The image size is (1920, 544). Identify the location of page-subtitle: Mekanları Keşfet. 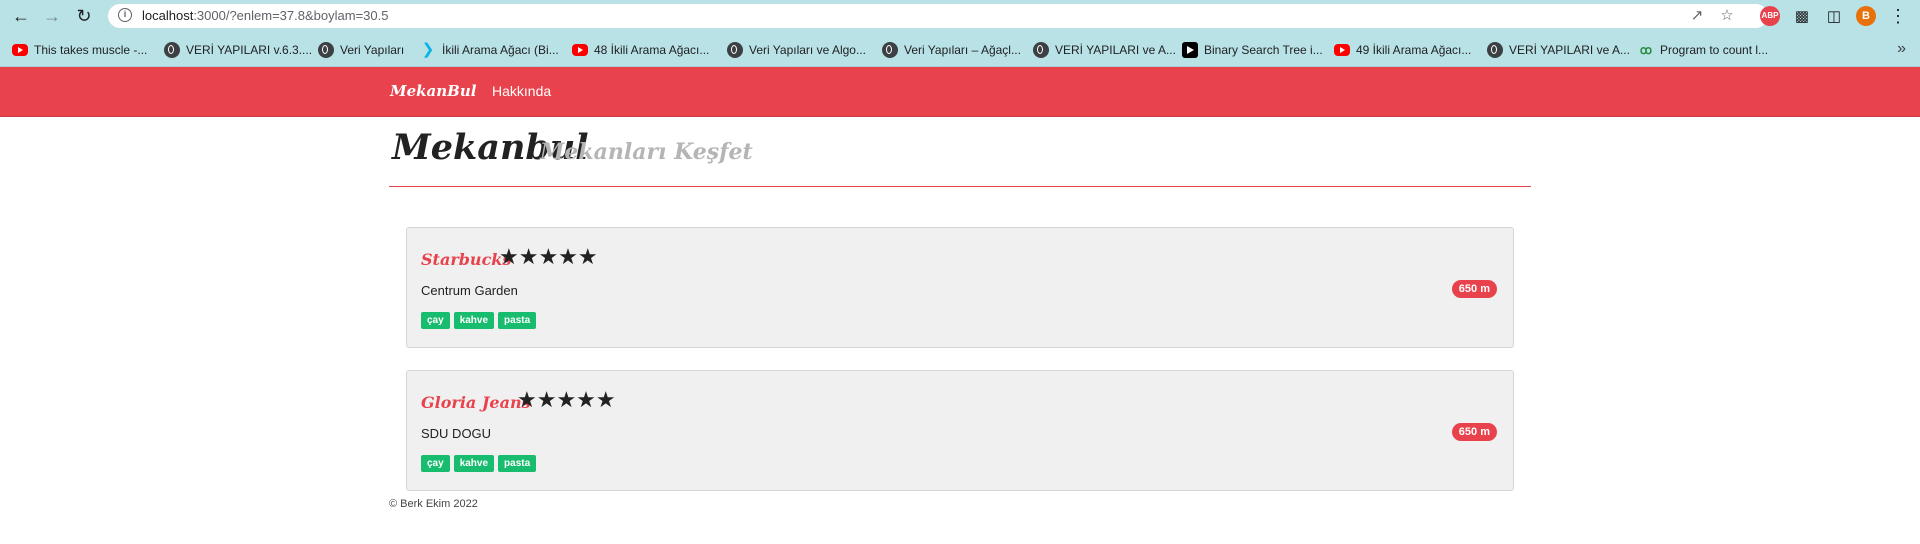
(646, 152).